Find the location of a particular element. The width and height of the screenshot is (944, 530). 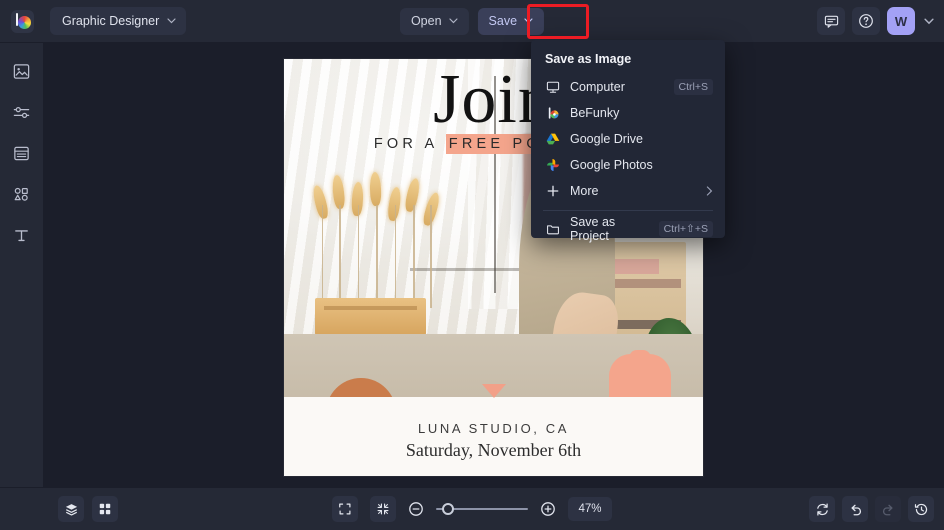

image-icon is located at coordinates (21, 71).